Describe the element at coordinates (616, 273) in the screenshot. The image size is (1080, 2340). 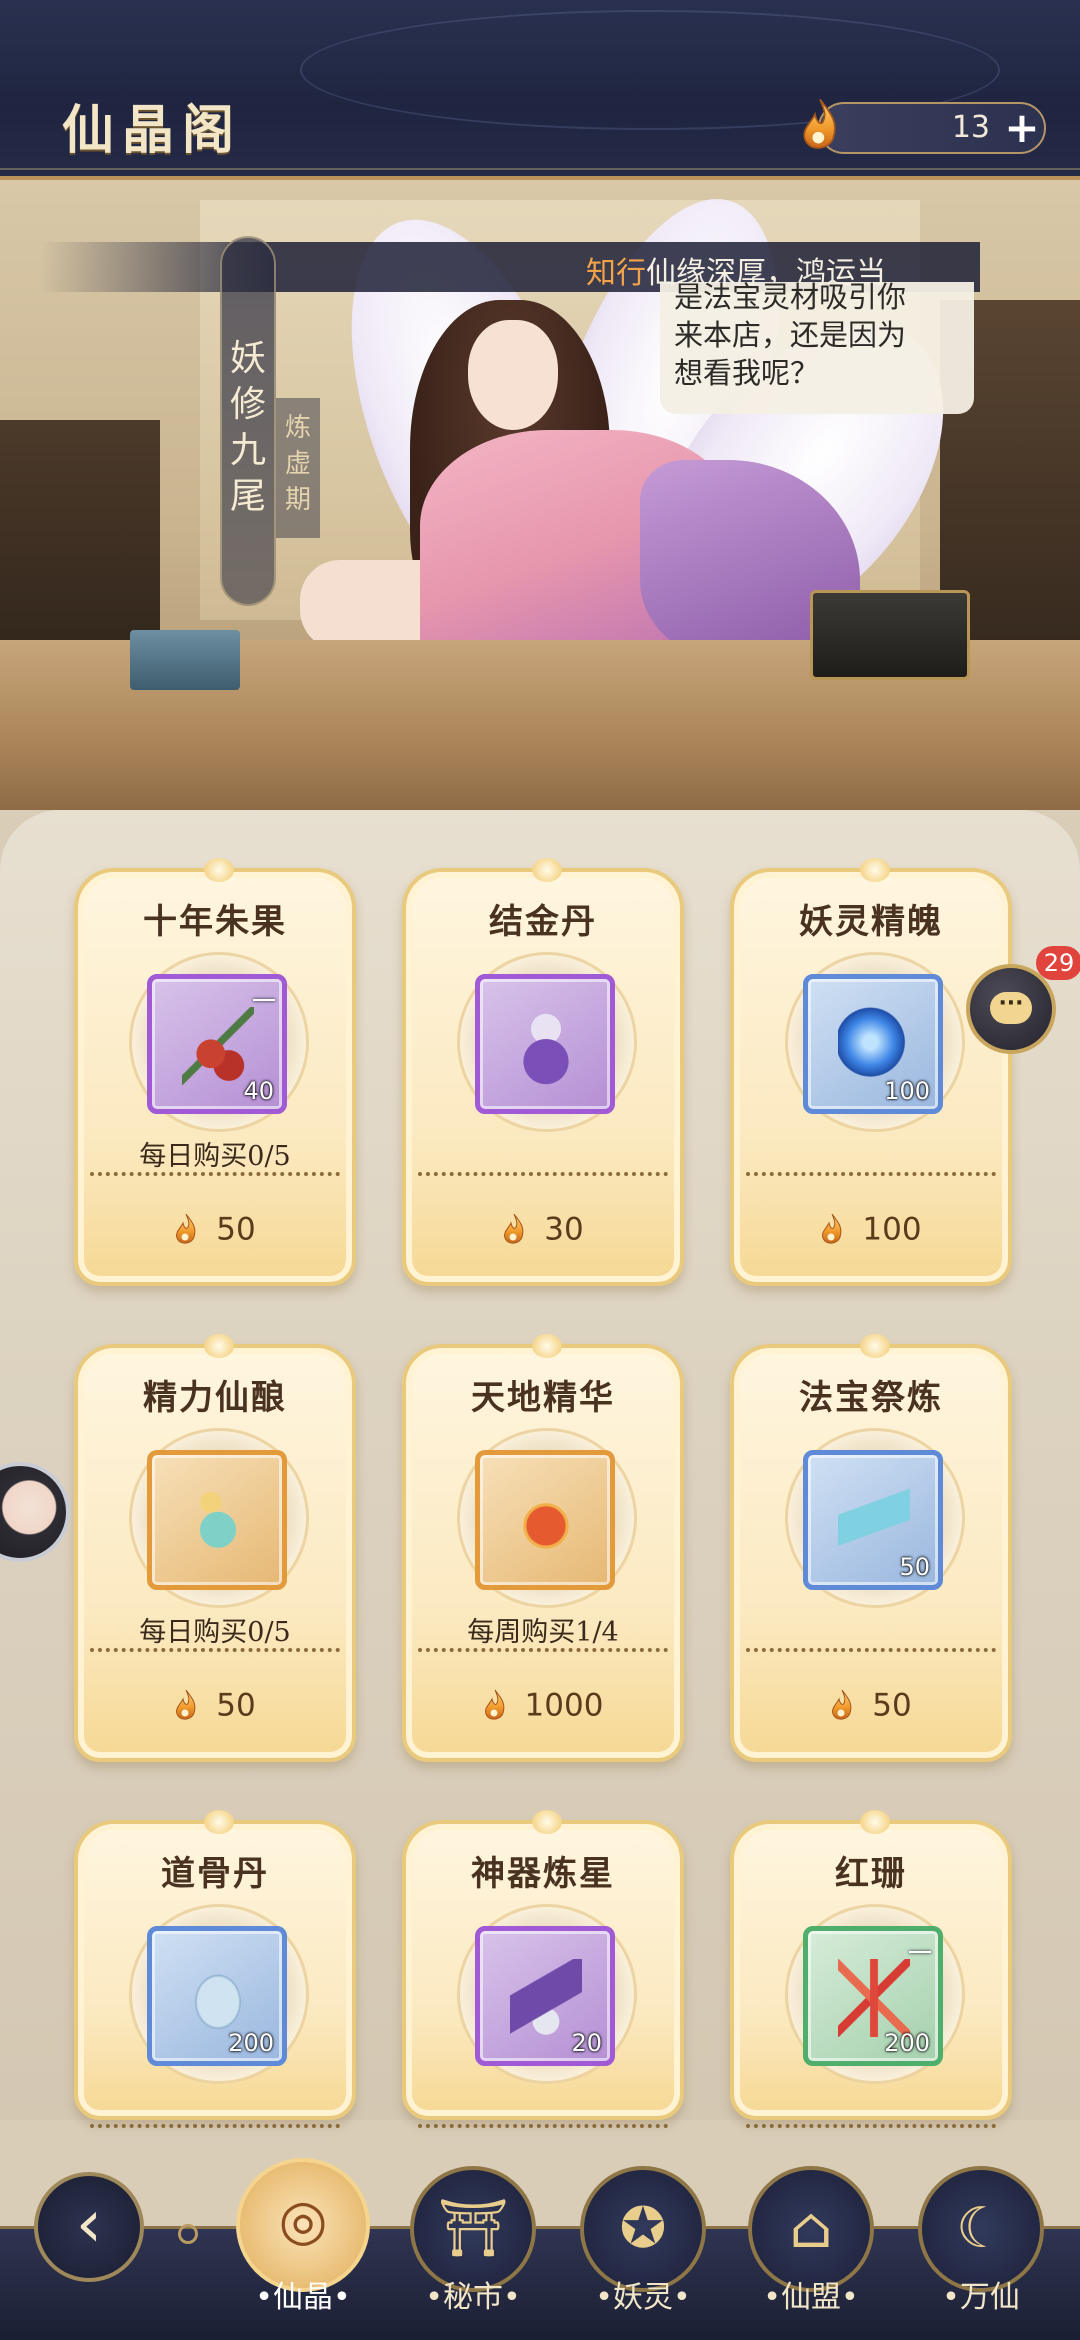
I see `dialogue-speaker: 知行` at that location.